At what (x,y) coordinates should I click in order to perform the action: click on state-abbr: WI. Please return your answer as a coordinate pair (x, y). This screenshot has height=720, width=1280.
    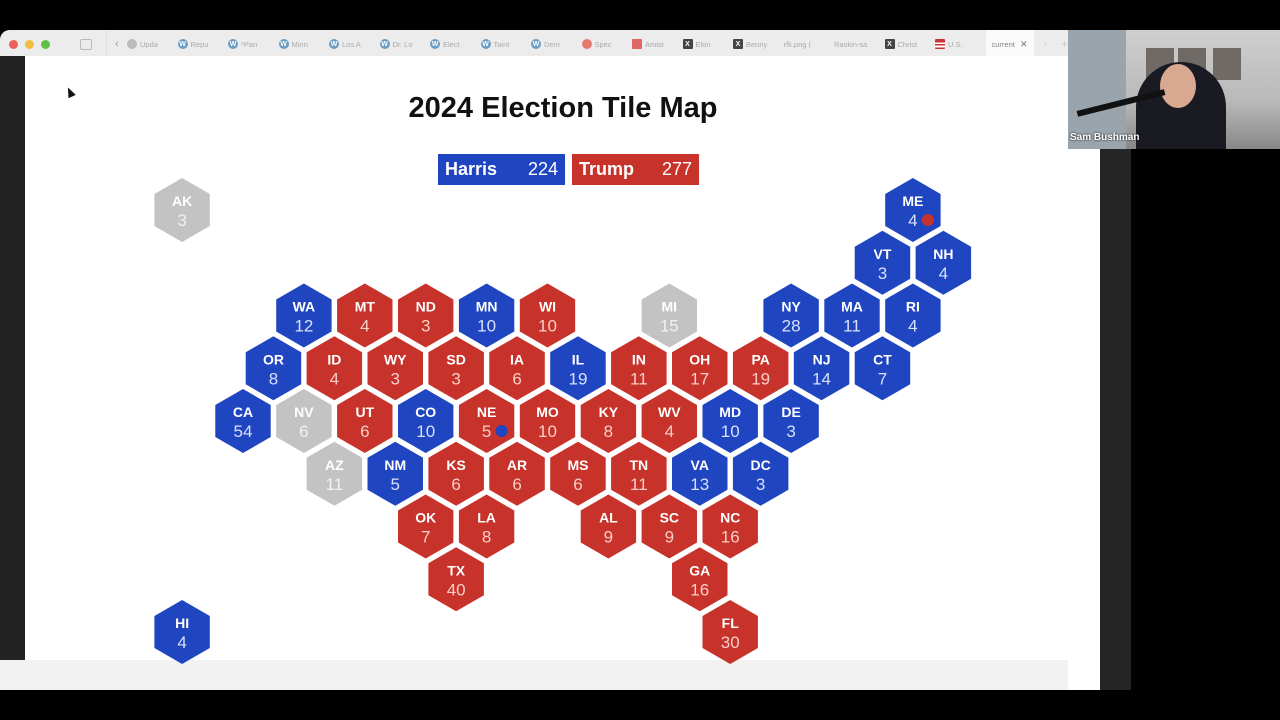
    Looking at the image, I should click on (547, 307).